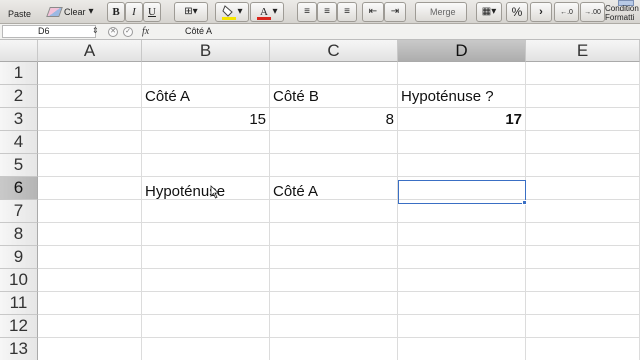 This screenshot has height=360, width=640. What do you see at coordinates (19, 257) in the screenshot?
I see `row-header-9: 9` at bounding box center [19, 257].